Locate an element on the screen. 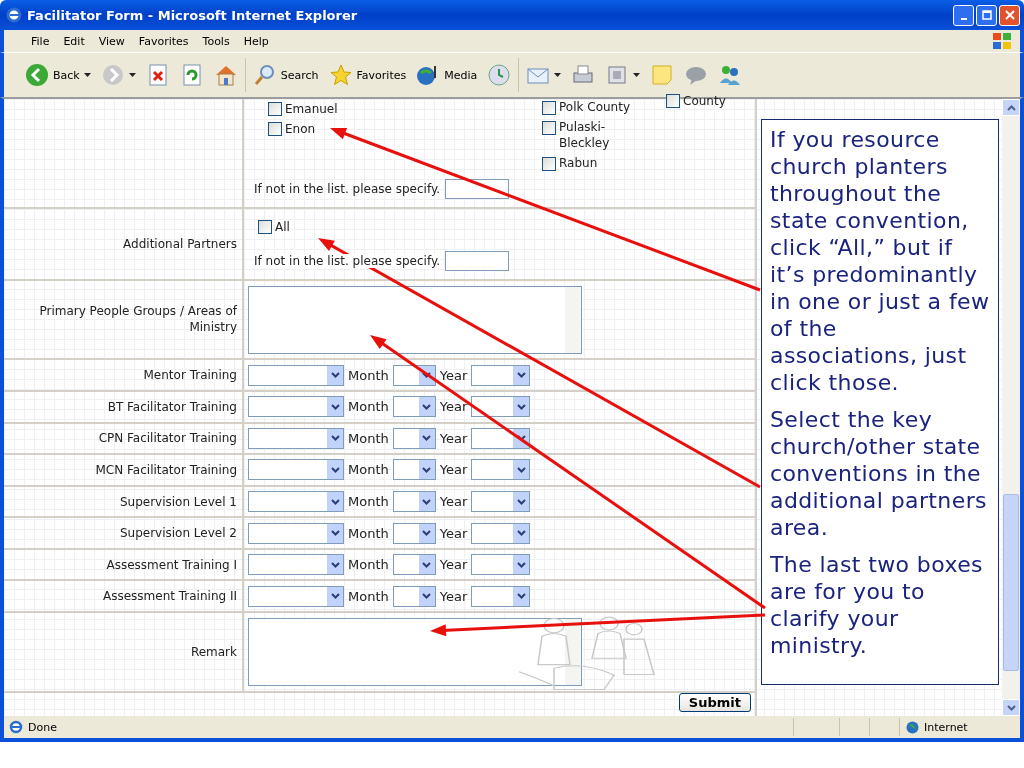  scroll-down-button is located at coordinates (1011, 707).